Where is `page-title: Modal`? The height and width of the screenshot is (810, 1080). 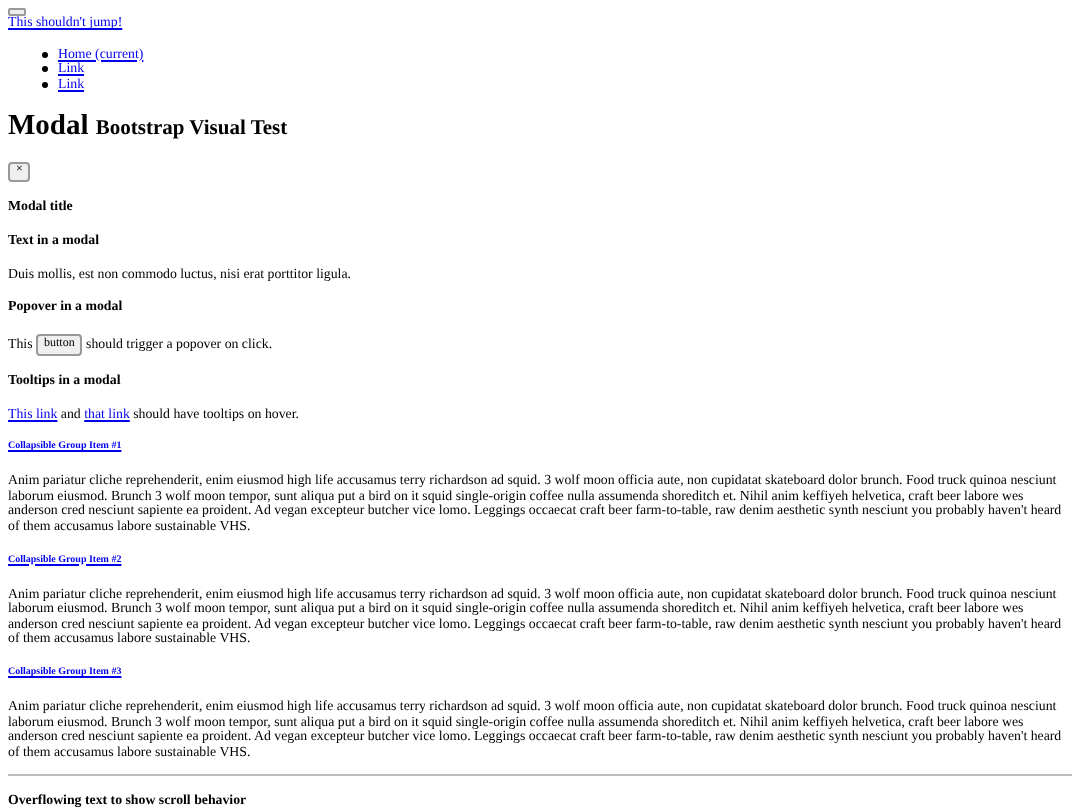
page-title: Modal is located at coordinates (48, 126).